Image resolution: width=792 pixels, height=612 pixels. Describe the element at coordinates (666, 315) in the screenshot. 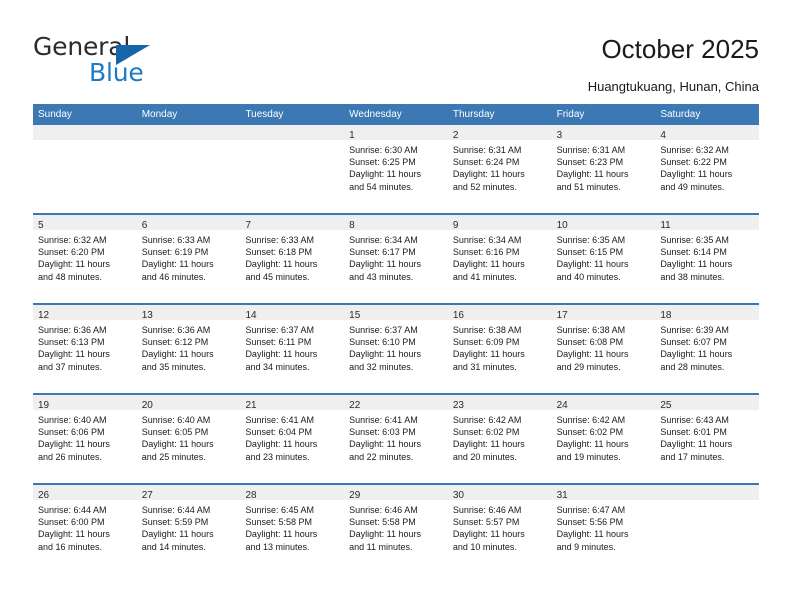

I see `day-number: 18` at that location.